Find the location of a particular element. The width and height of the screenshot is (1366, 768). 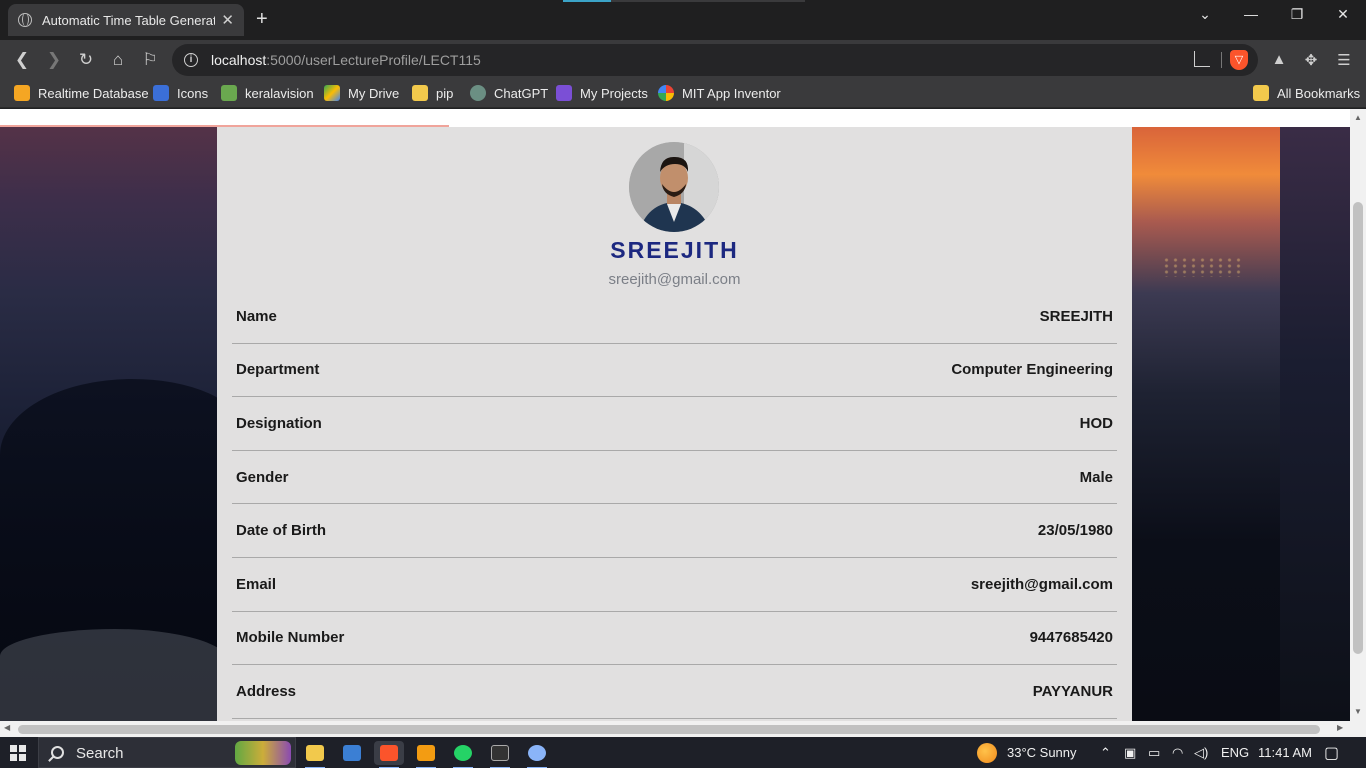

bookmark-pip: pip is located at coordinates (432, 93).